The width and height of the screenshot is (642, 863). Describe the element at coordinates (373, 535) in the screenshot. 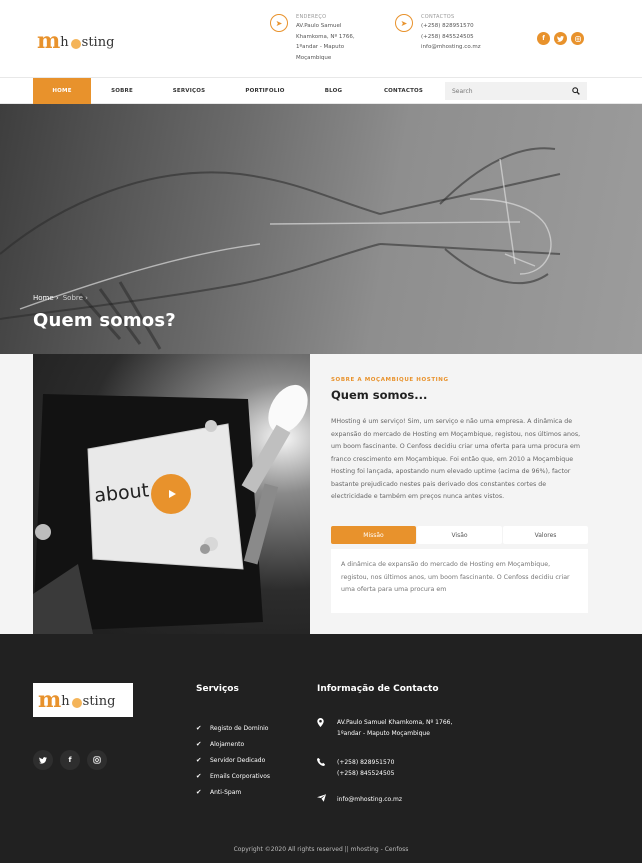

I see `tab-missao: Missão` at that location.